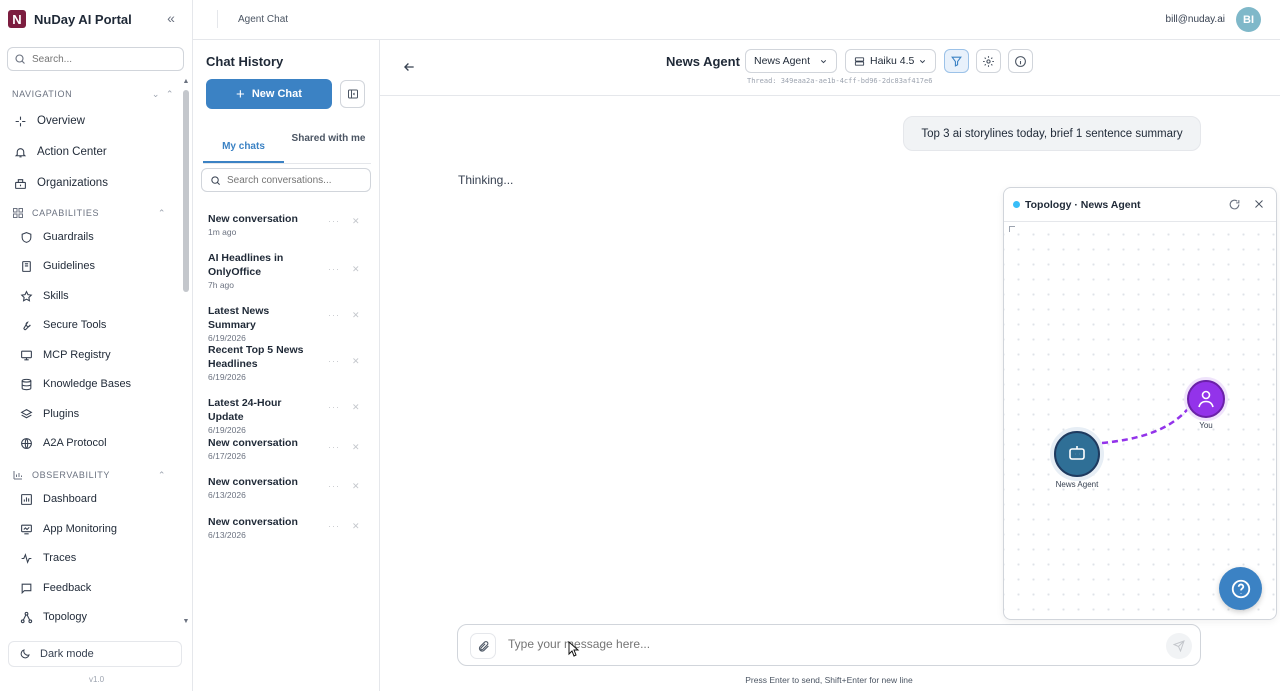  Describe the element at coordinates (808, 644) in the screenshot. I see `message-input` at that location.